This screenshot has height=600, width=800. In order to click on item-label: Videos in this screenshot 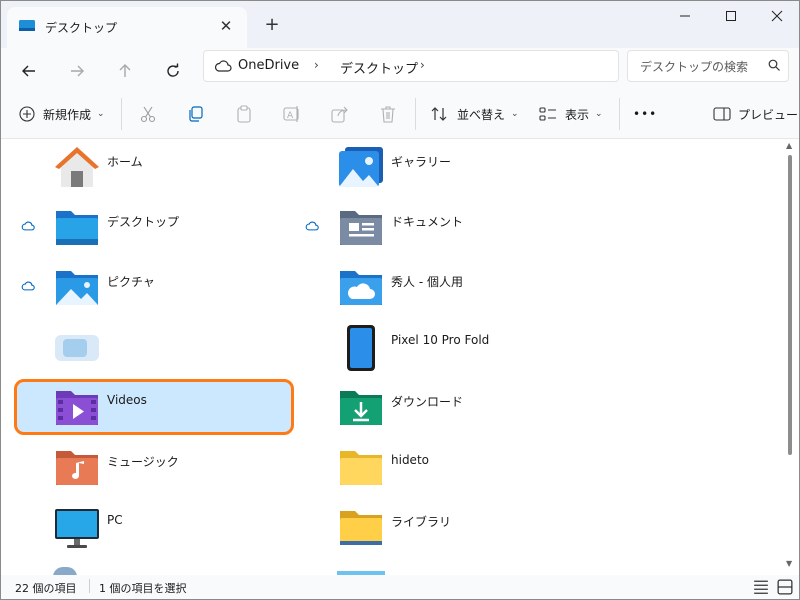, I will do `click(127, 400)`.